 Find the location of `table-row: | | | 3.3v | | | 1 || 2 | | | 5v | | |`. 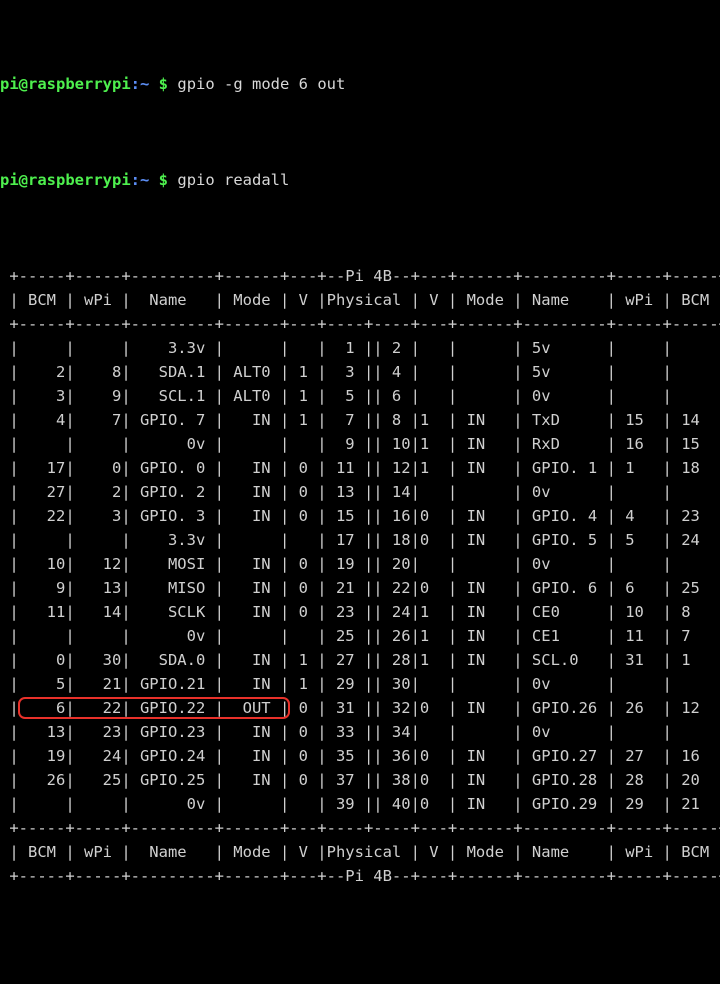

table-row: | | | 3.3v | | | 1 || 2 | | | 5v | | | is located at coordinates (360, 348).